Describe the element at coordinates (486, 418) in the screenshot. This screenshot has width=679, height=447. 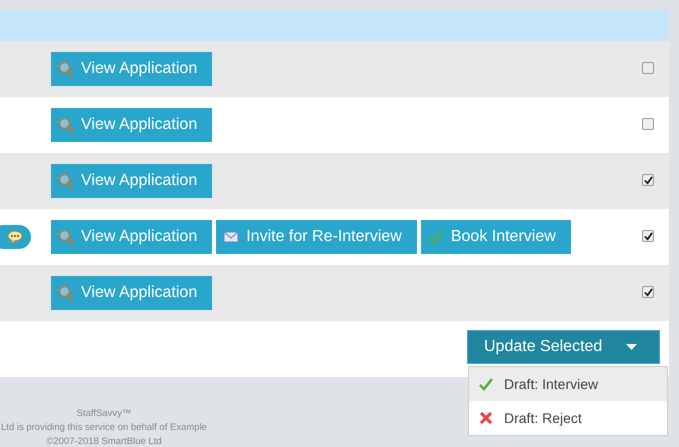
I see `cross-icon` at that location.